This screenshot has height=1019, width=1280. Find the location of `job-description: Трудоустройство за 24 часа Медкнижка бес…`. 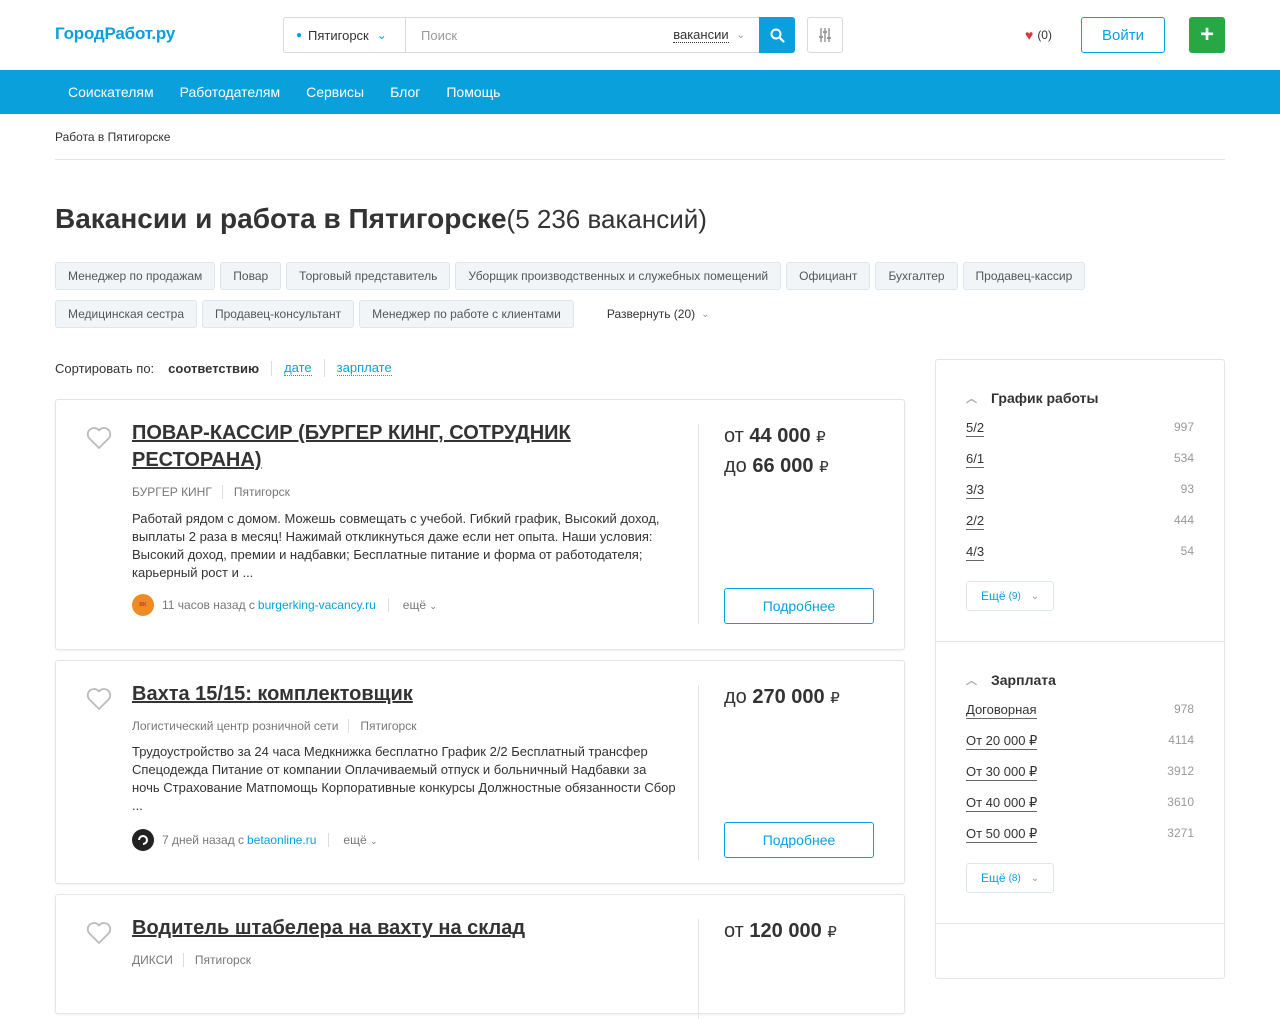

job-description: Трудоустройство за 24 часа Медкнижка бес… is located at coordinates (404, 778).